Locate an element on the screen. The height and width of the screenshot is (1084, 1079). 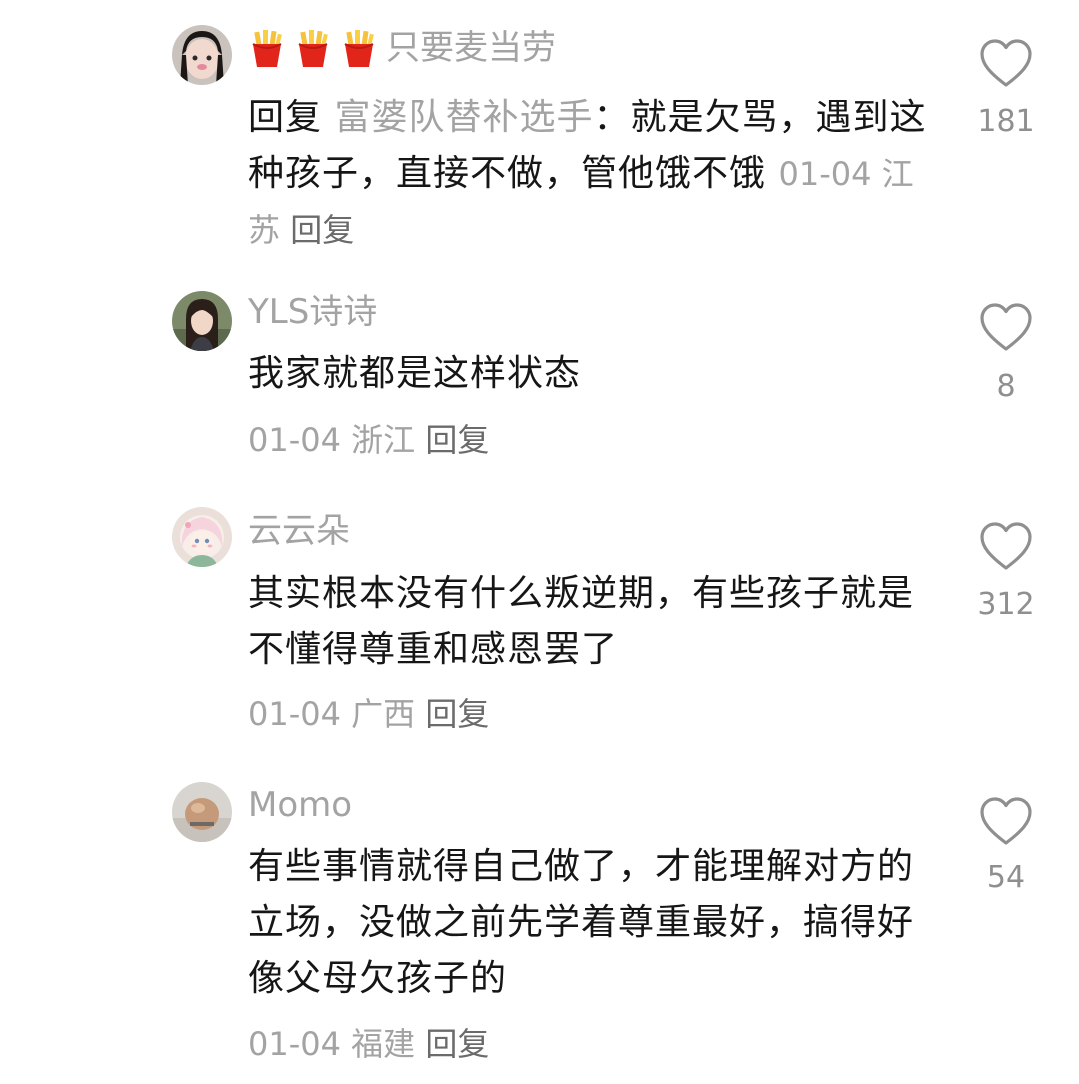
comment-meta: 01-04 广西 回复 is located at coordinates (368, 714).